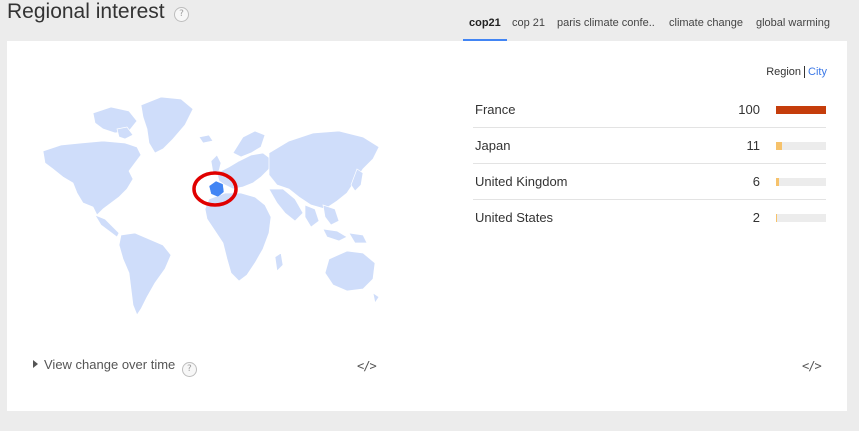 This screenshot has width=859, height=431. Describe the element at coordinates (753, 145) in the screenshot. I see `region-value: 11` at that location.